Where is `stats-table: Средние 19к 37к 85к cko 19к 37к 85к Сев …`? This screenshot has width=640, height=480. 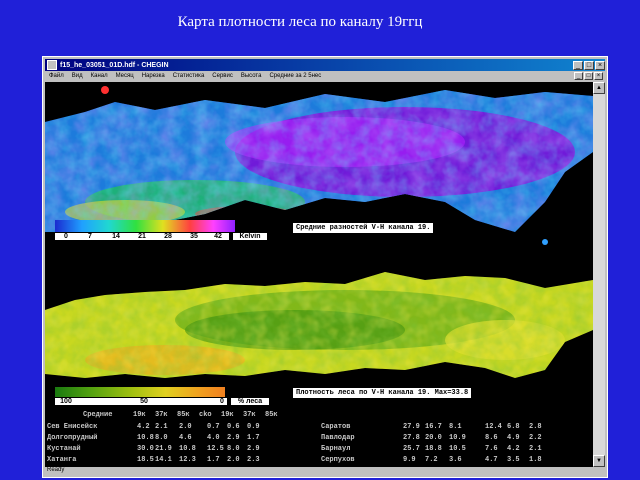
stats-table: Средние 19к 37к 85к cko 19к 37к 85к Сев … is located at coordinates (319, 438).